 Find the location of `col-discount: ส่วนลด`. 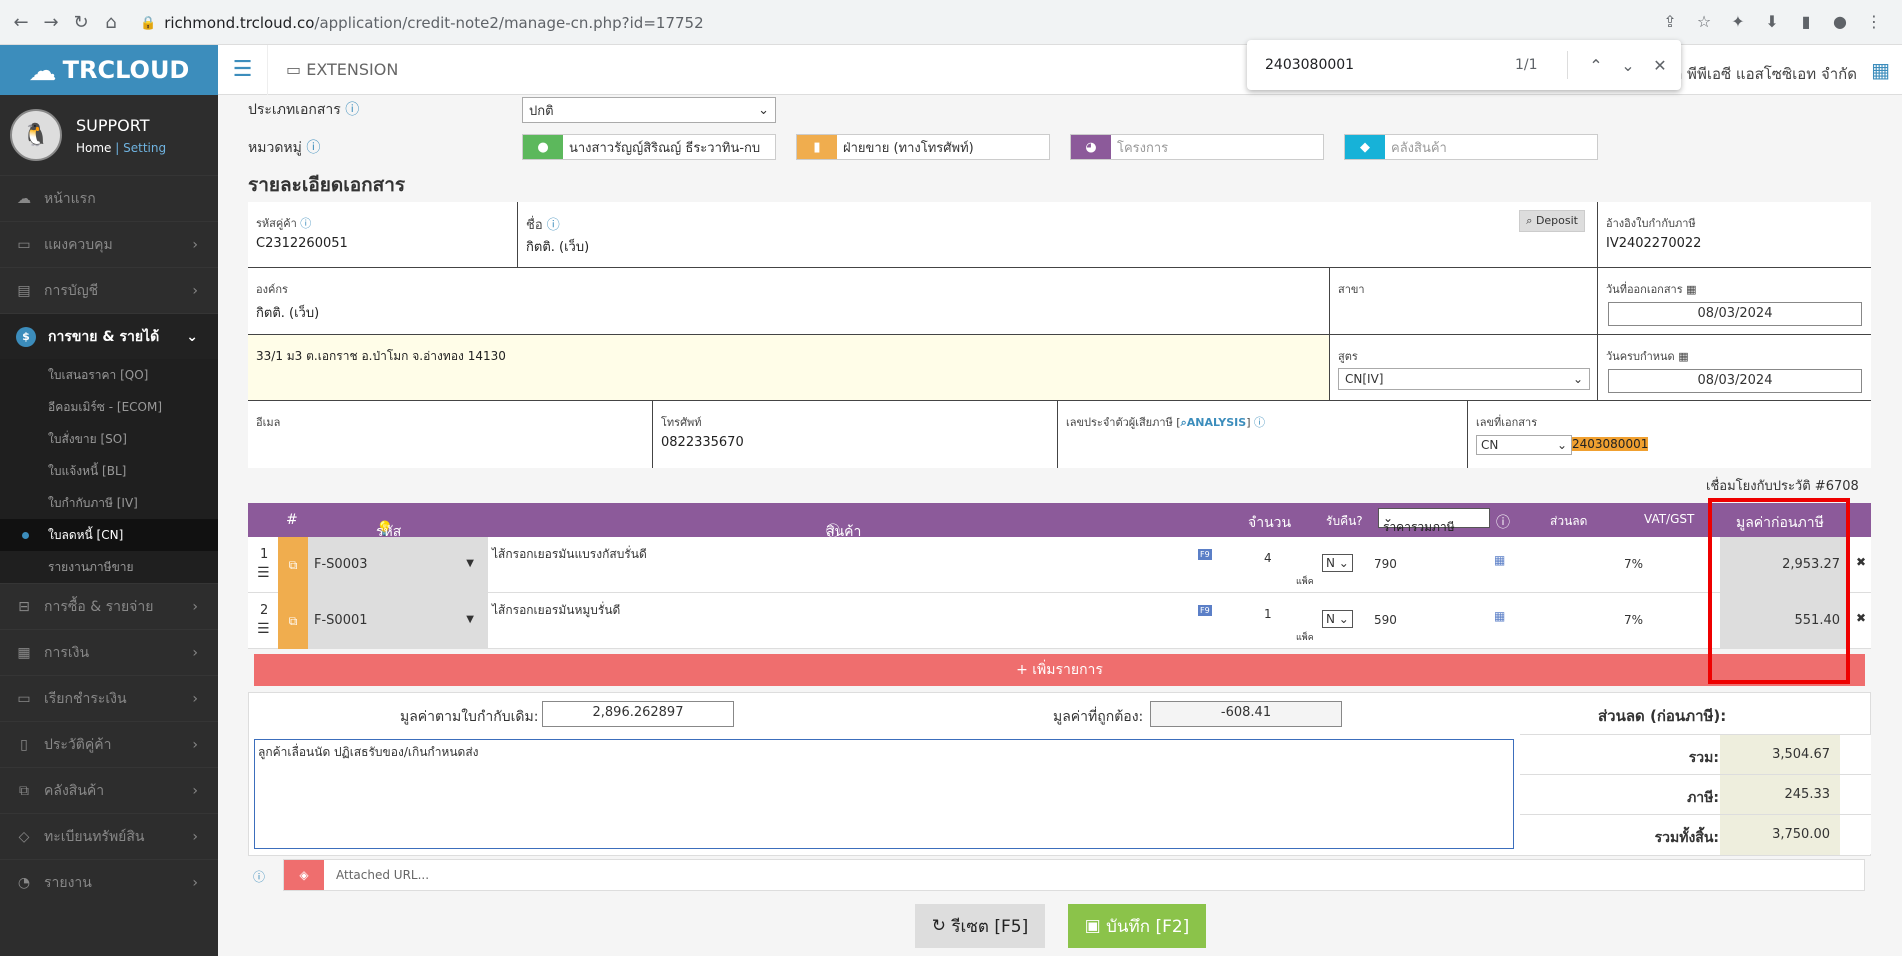

col-discount: ส่วนลด is located at coordinates (1569, 521).